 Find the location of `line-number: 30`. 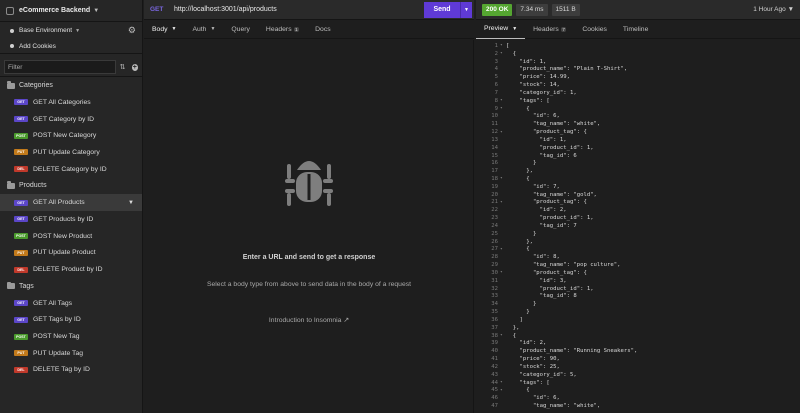

line-number: 30 is located at coordinates (494, 272).